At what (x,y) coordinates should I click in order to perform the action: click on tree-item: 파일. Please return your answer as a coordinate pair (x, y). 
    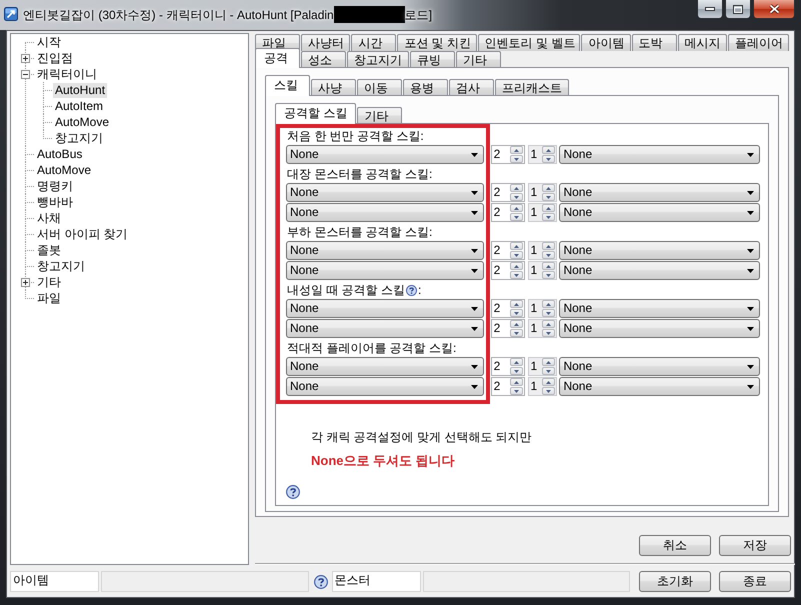
    Looking at the image, I should click on (49, 298).